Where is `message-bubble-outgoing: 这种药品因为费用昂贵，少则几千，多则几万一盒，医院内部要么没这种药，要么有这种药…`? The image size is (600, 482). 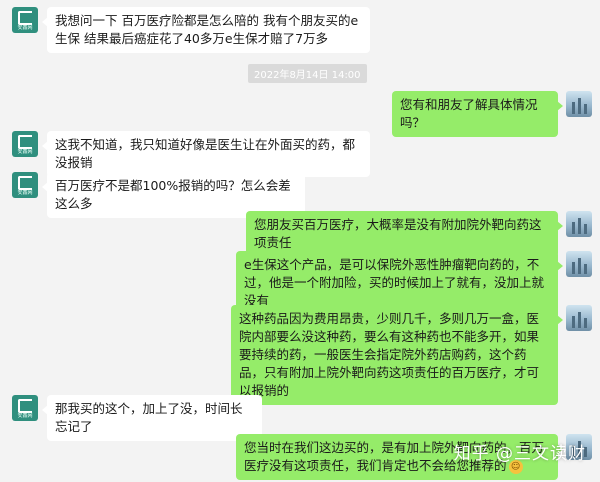 message-bubble-outgoing: 这种药品因为费用昂贵，少则几千，多则几万一盒，医院内部要么没这种药，要么有这种药… is located at coordinates (397, 355).